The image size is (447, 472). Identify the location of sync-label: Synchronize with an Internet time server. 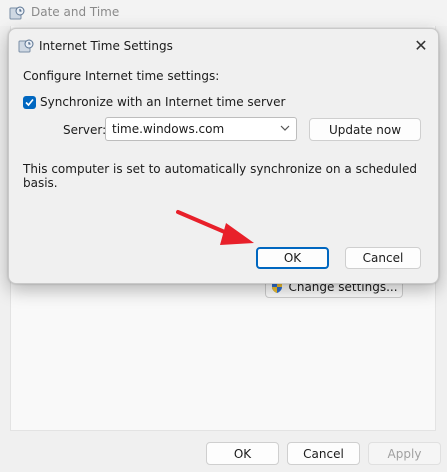
(163, 102).